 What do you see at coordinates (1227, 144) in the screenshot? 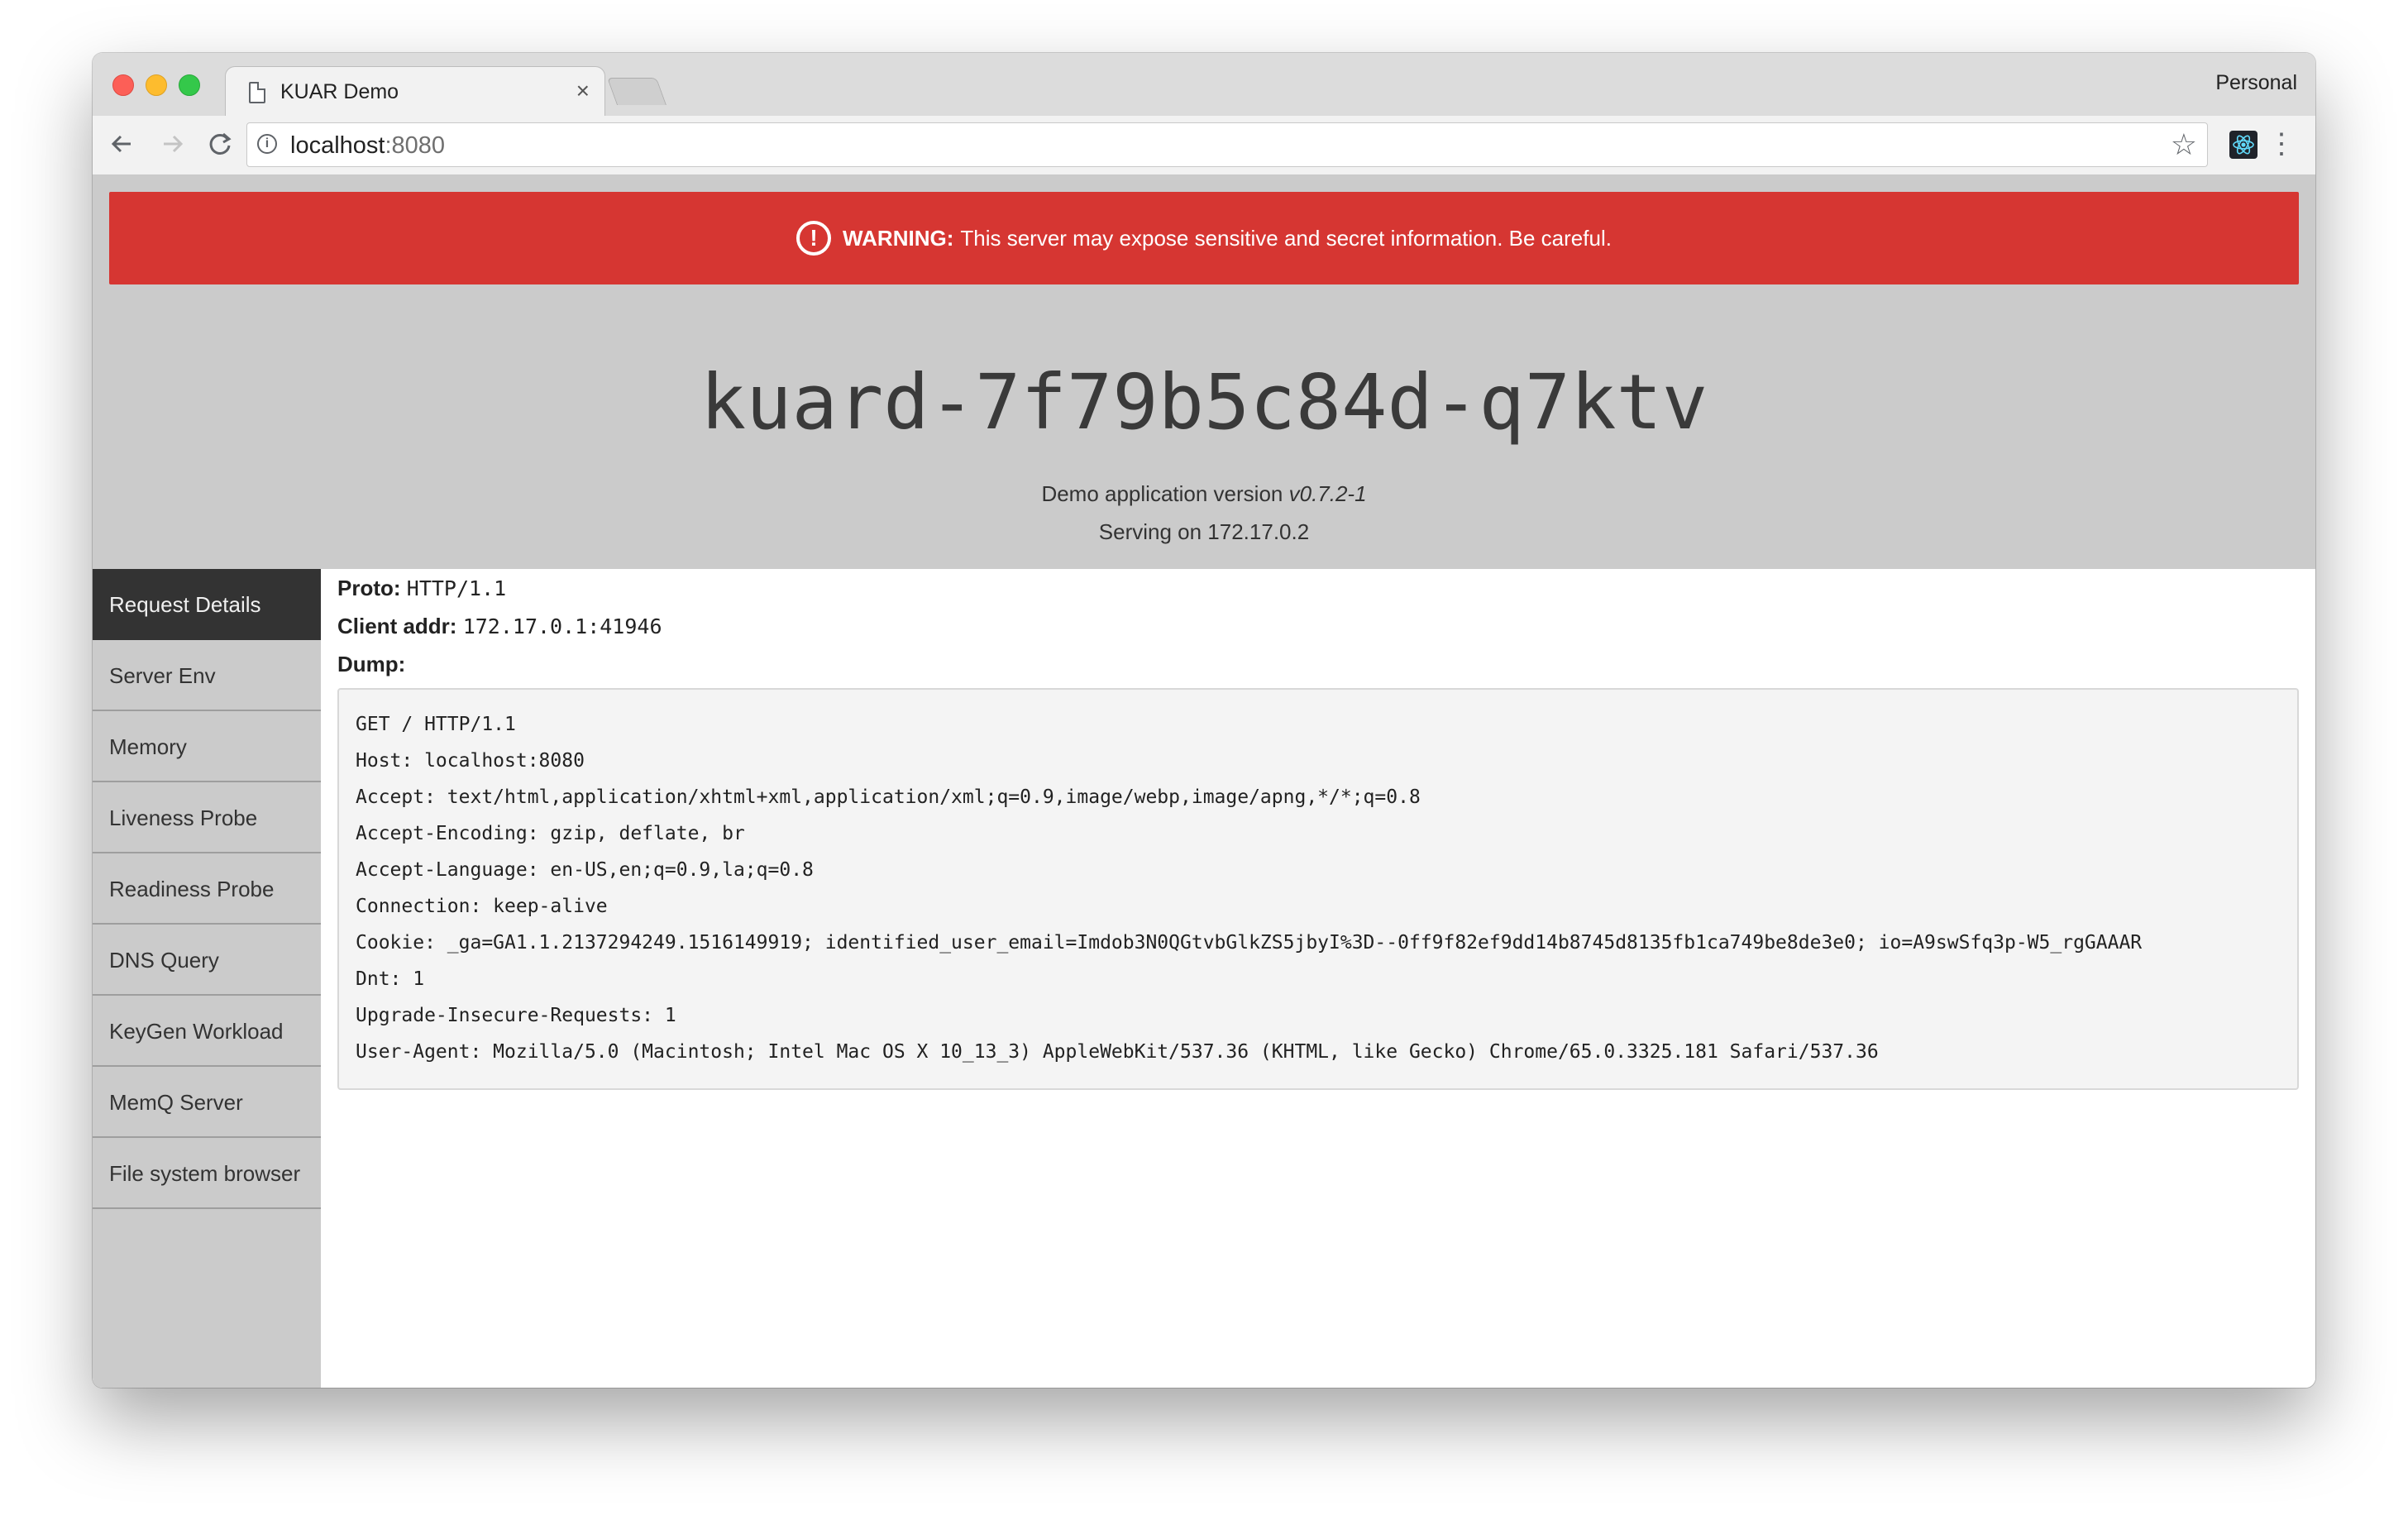
I see `address-bar: i localhost:8080 ☆` at bounding box center [1227, 144].